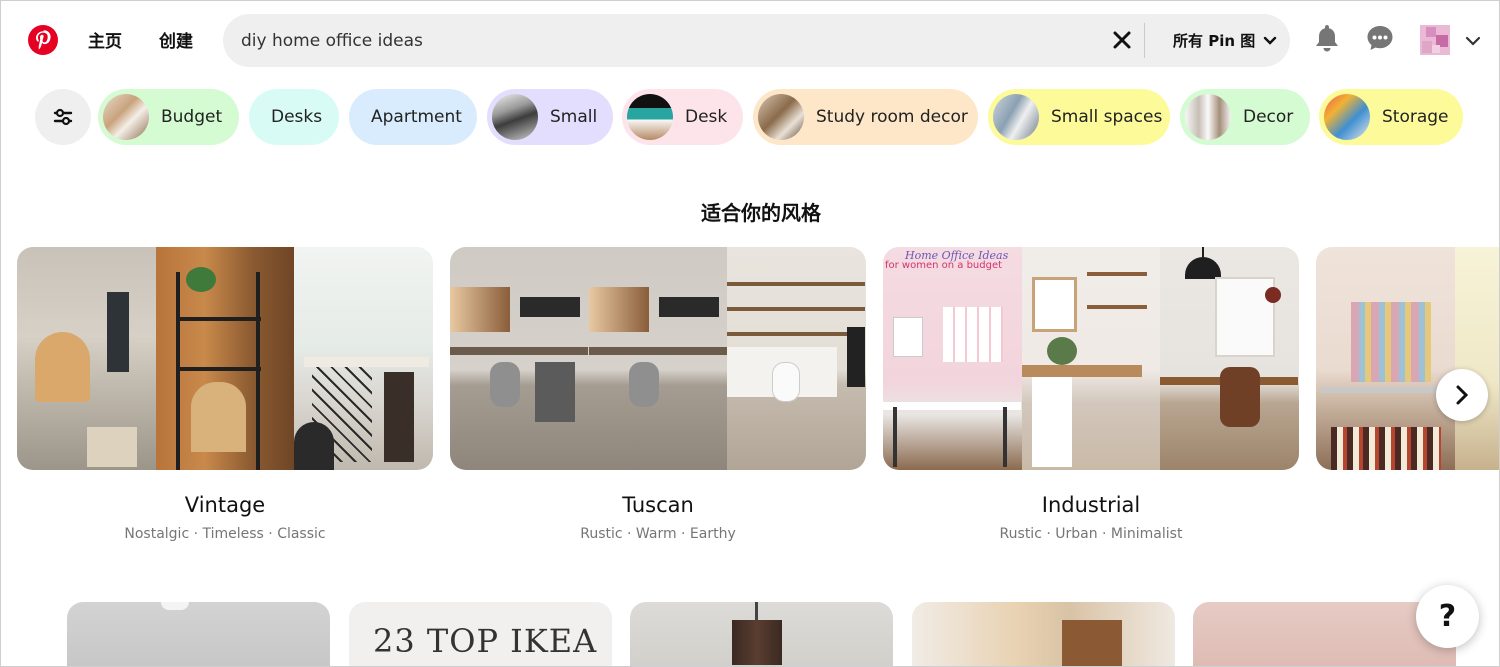  I want to click on chip-label: Small, so click(574, 117).